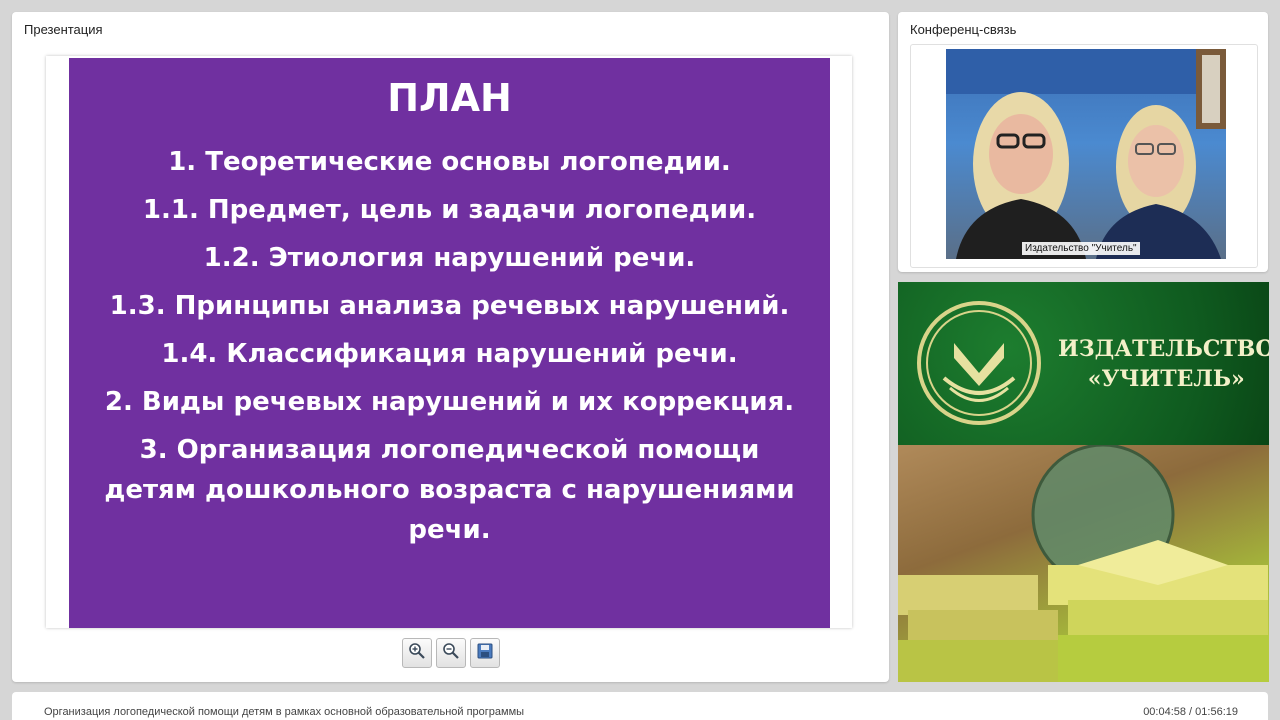 The height and width of the screenshot is (720, 1280). I want to click on video-frame: Издательство "Учитель", so click(1084, 156).